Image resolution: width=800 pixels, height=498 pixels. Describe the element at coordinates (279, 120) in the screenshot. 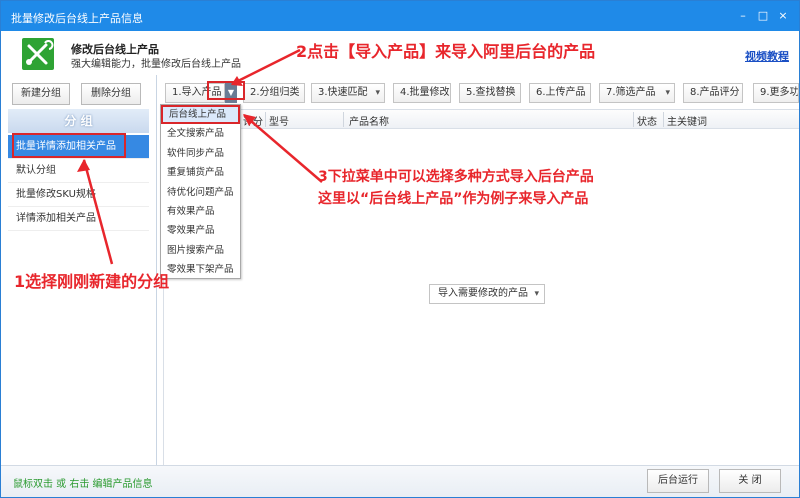

I see `col-model: 型号` at that location.